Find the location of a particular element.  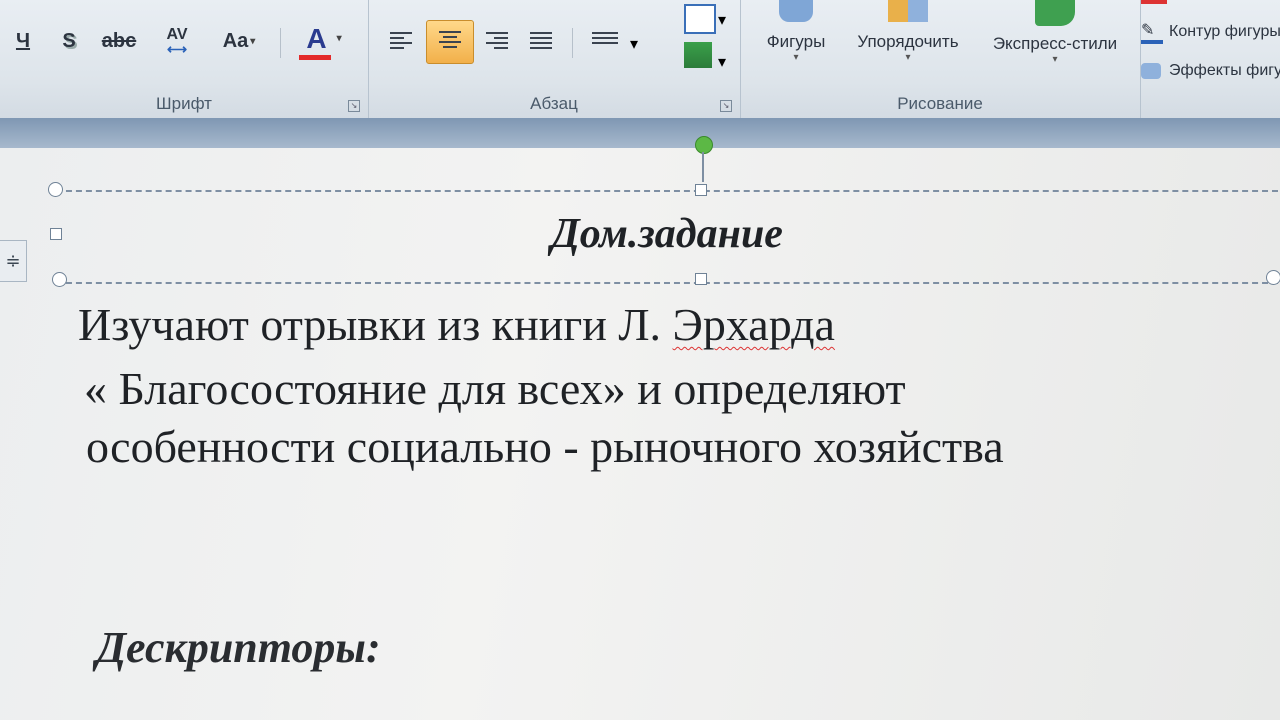

body-line: Изучают отрывки из книги Л. Эрхарда is located at coordinates (668, 325).